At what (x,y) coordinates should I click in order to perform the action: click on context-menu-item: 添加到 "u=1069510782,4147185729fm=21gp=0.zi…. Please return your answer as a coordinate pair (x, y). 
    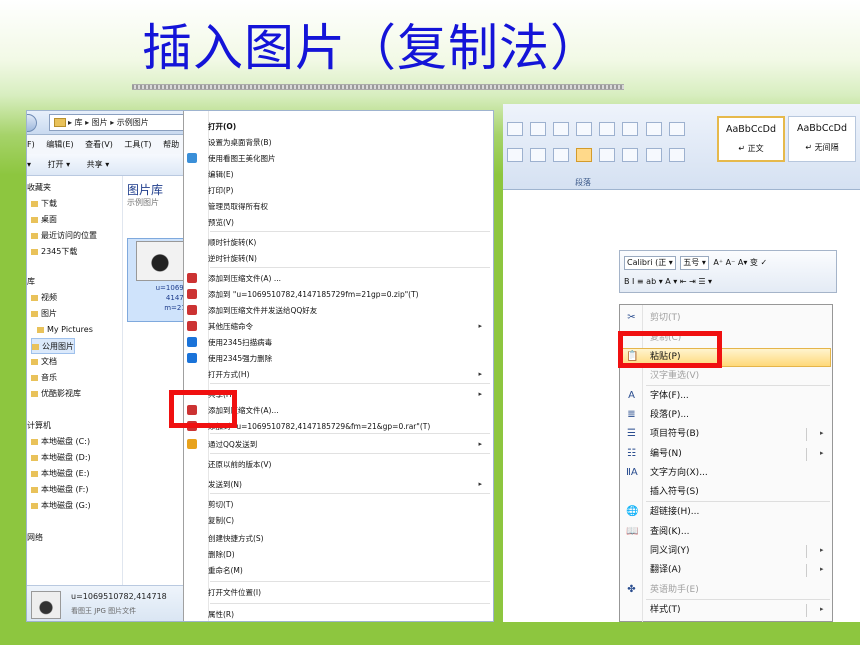
    Looking at the image, I should click on (350, 294).